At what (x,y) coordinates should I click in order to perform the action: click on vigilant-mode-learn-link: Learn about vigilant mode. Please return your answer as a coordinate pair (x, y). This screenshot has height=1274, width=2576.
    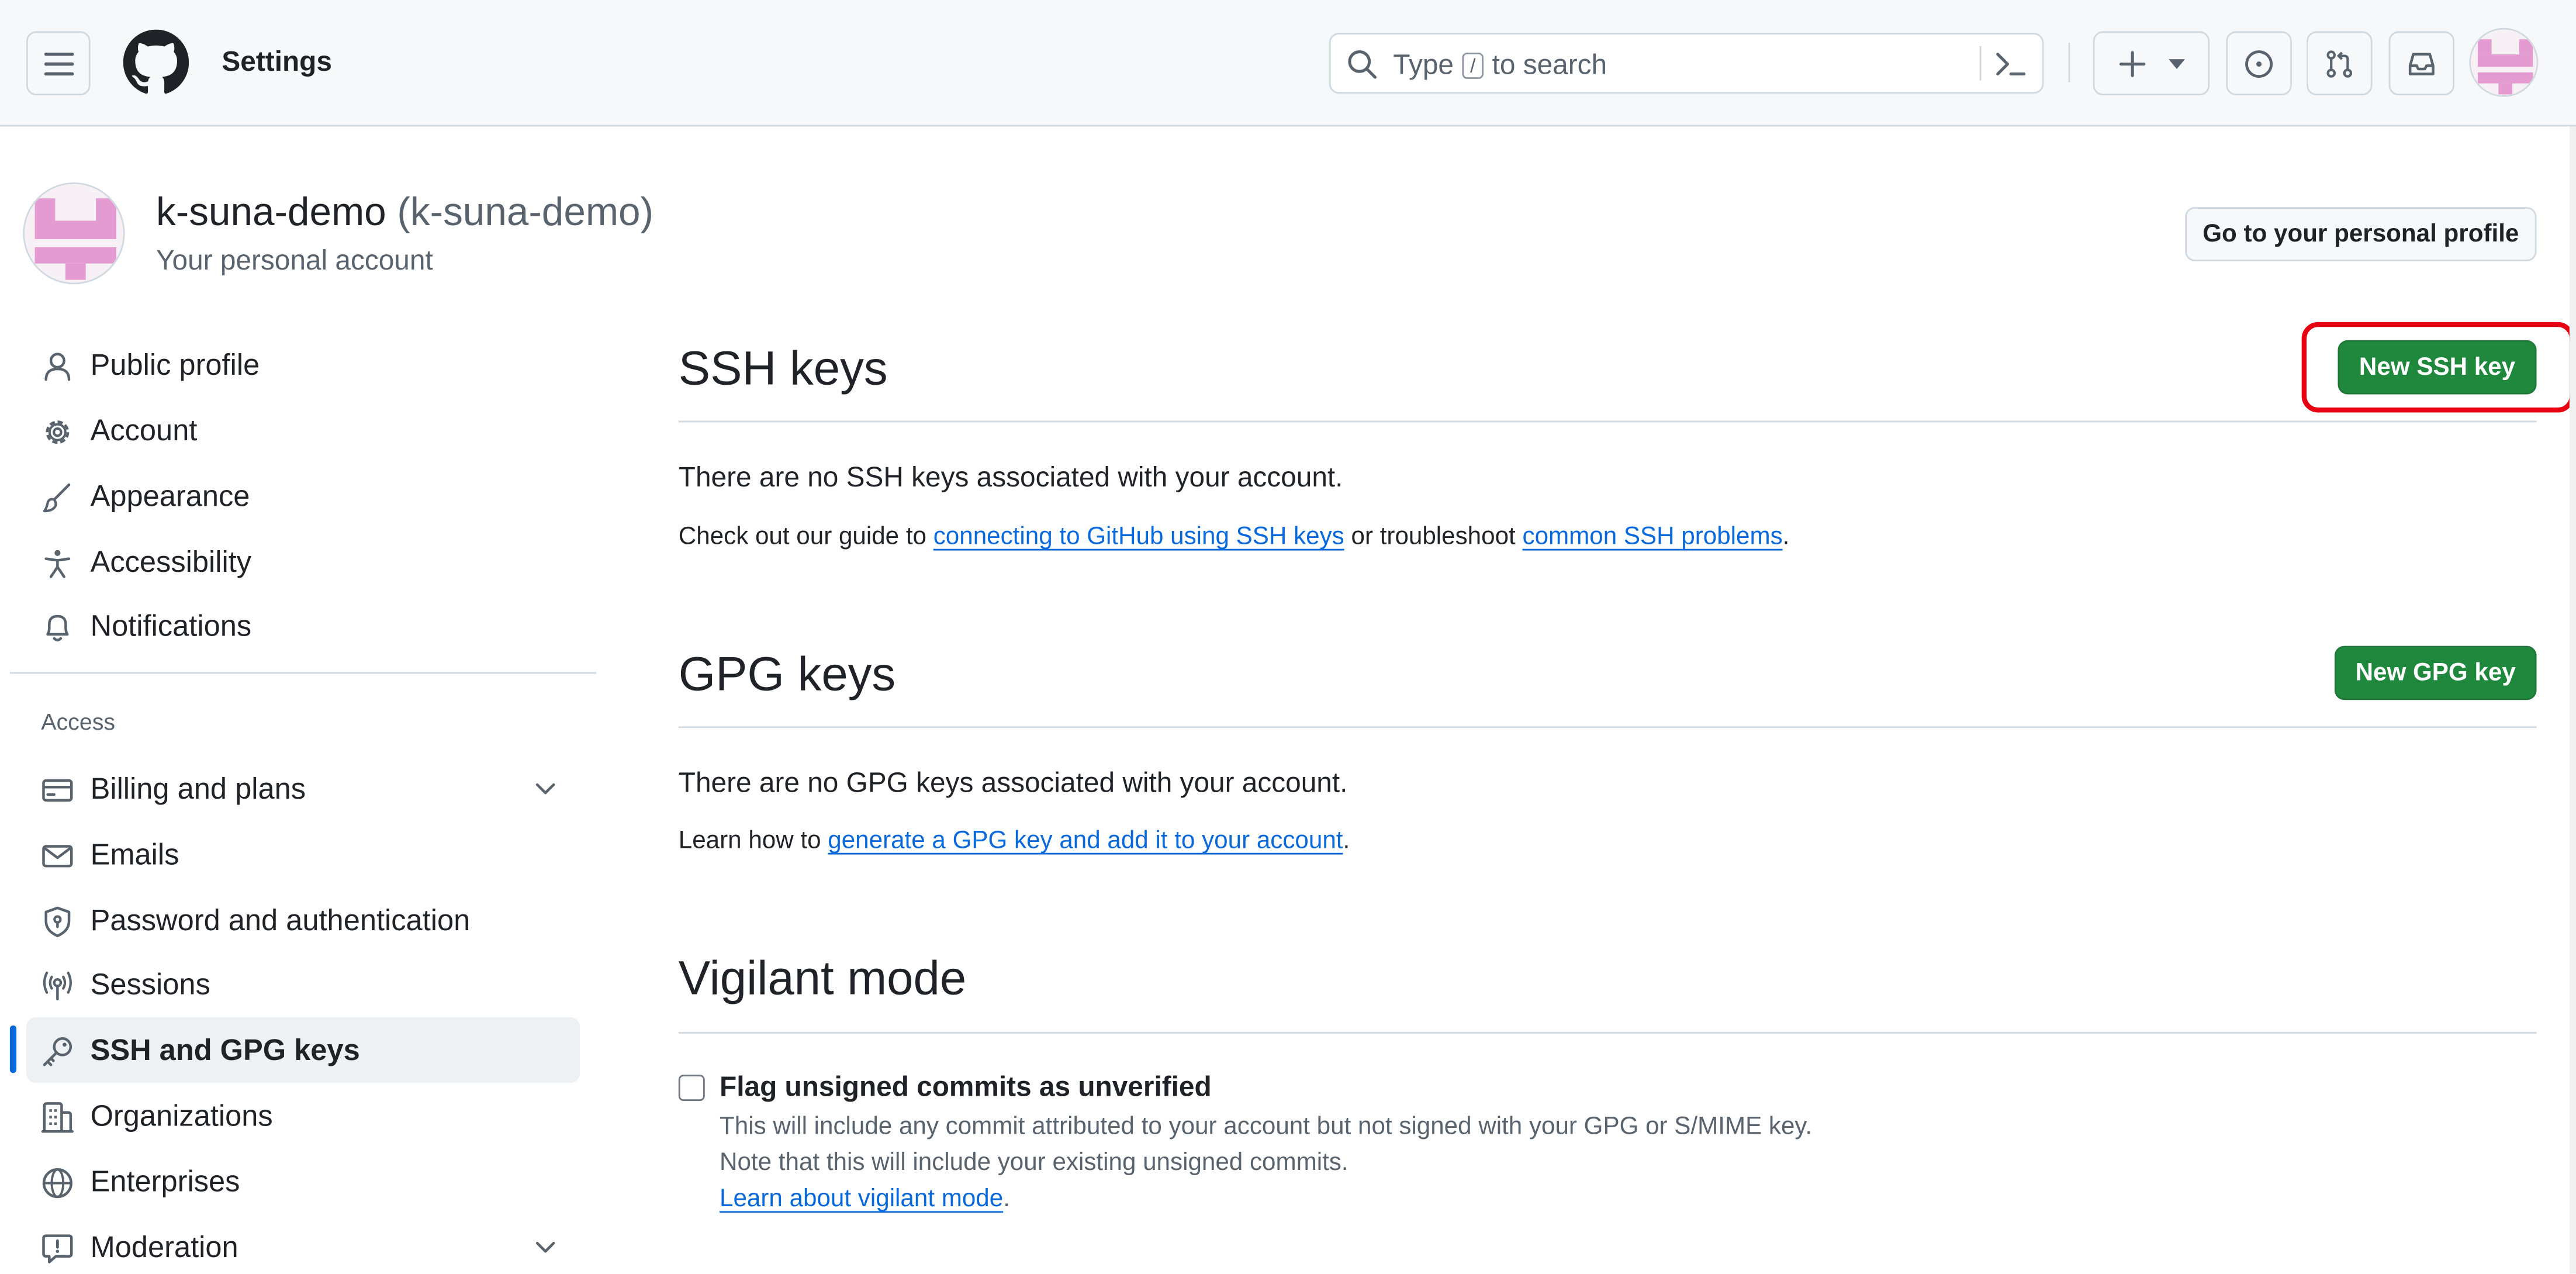
    Looking at the image, I should click on (861, 1199).